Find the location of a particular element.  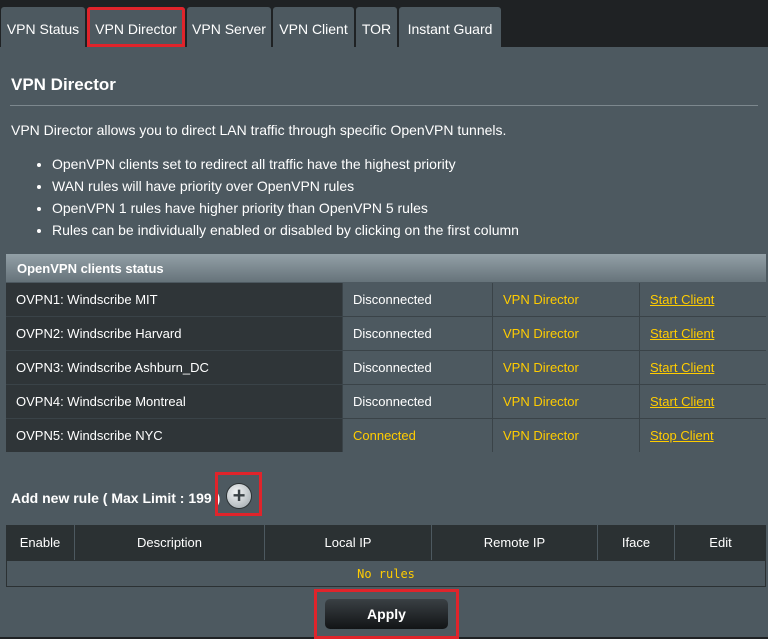

add-rule-label: Add new rule ( Max Limit : 199 ) is located at coordinates (116, 498).